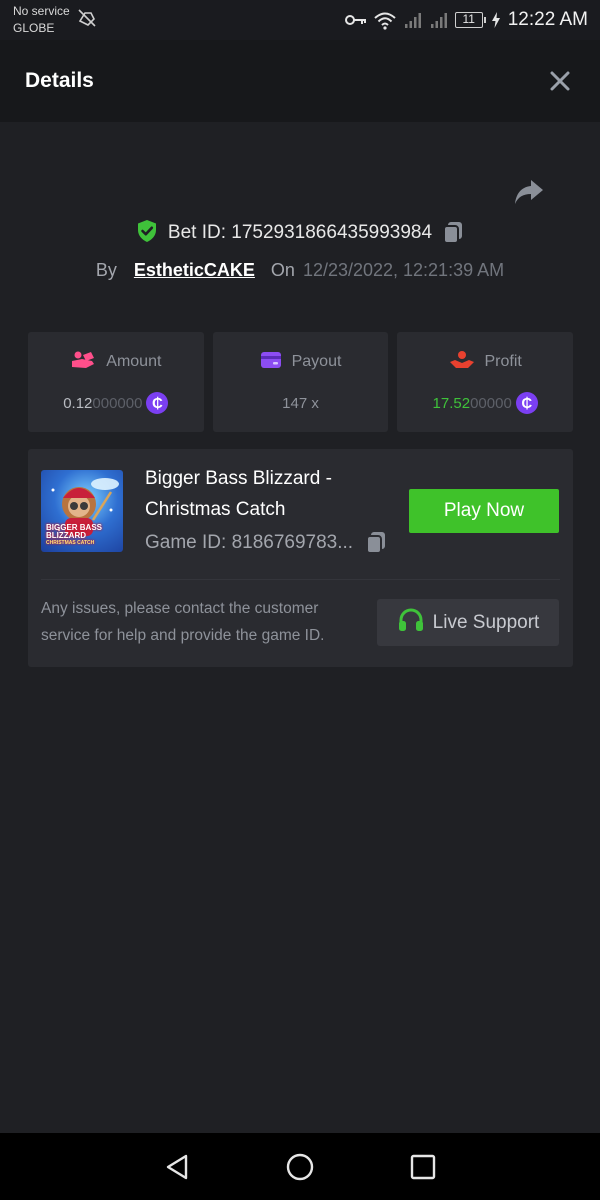  What do you see at coordinates (547, 19) in the screenshot?
I see `clock: 12:22 AM` at bounding box center [547, 19].